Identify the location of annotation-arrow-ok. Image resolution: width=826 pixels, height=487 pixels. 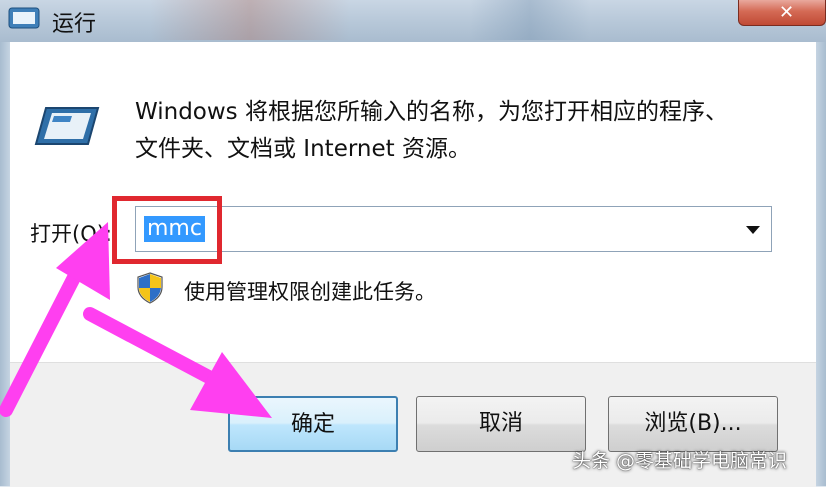
(177, 362).